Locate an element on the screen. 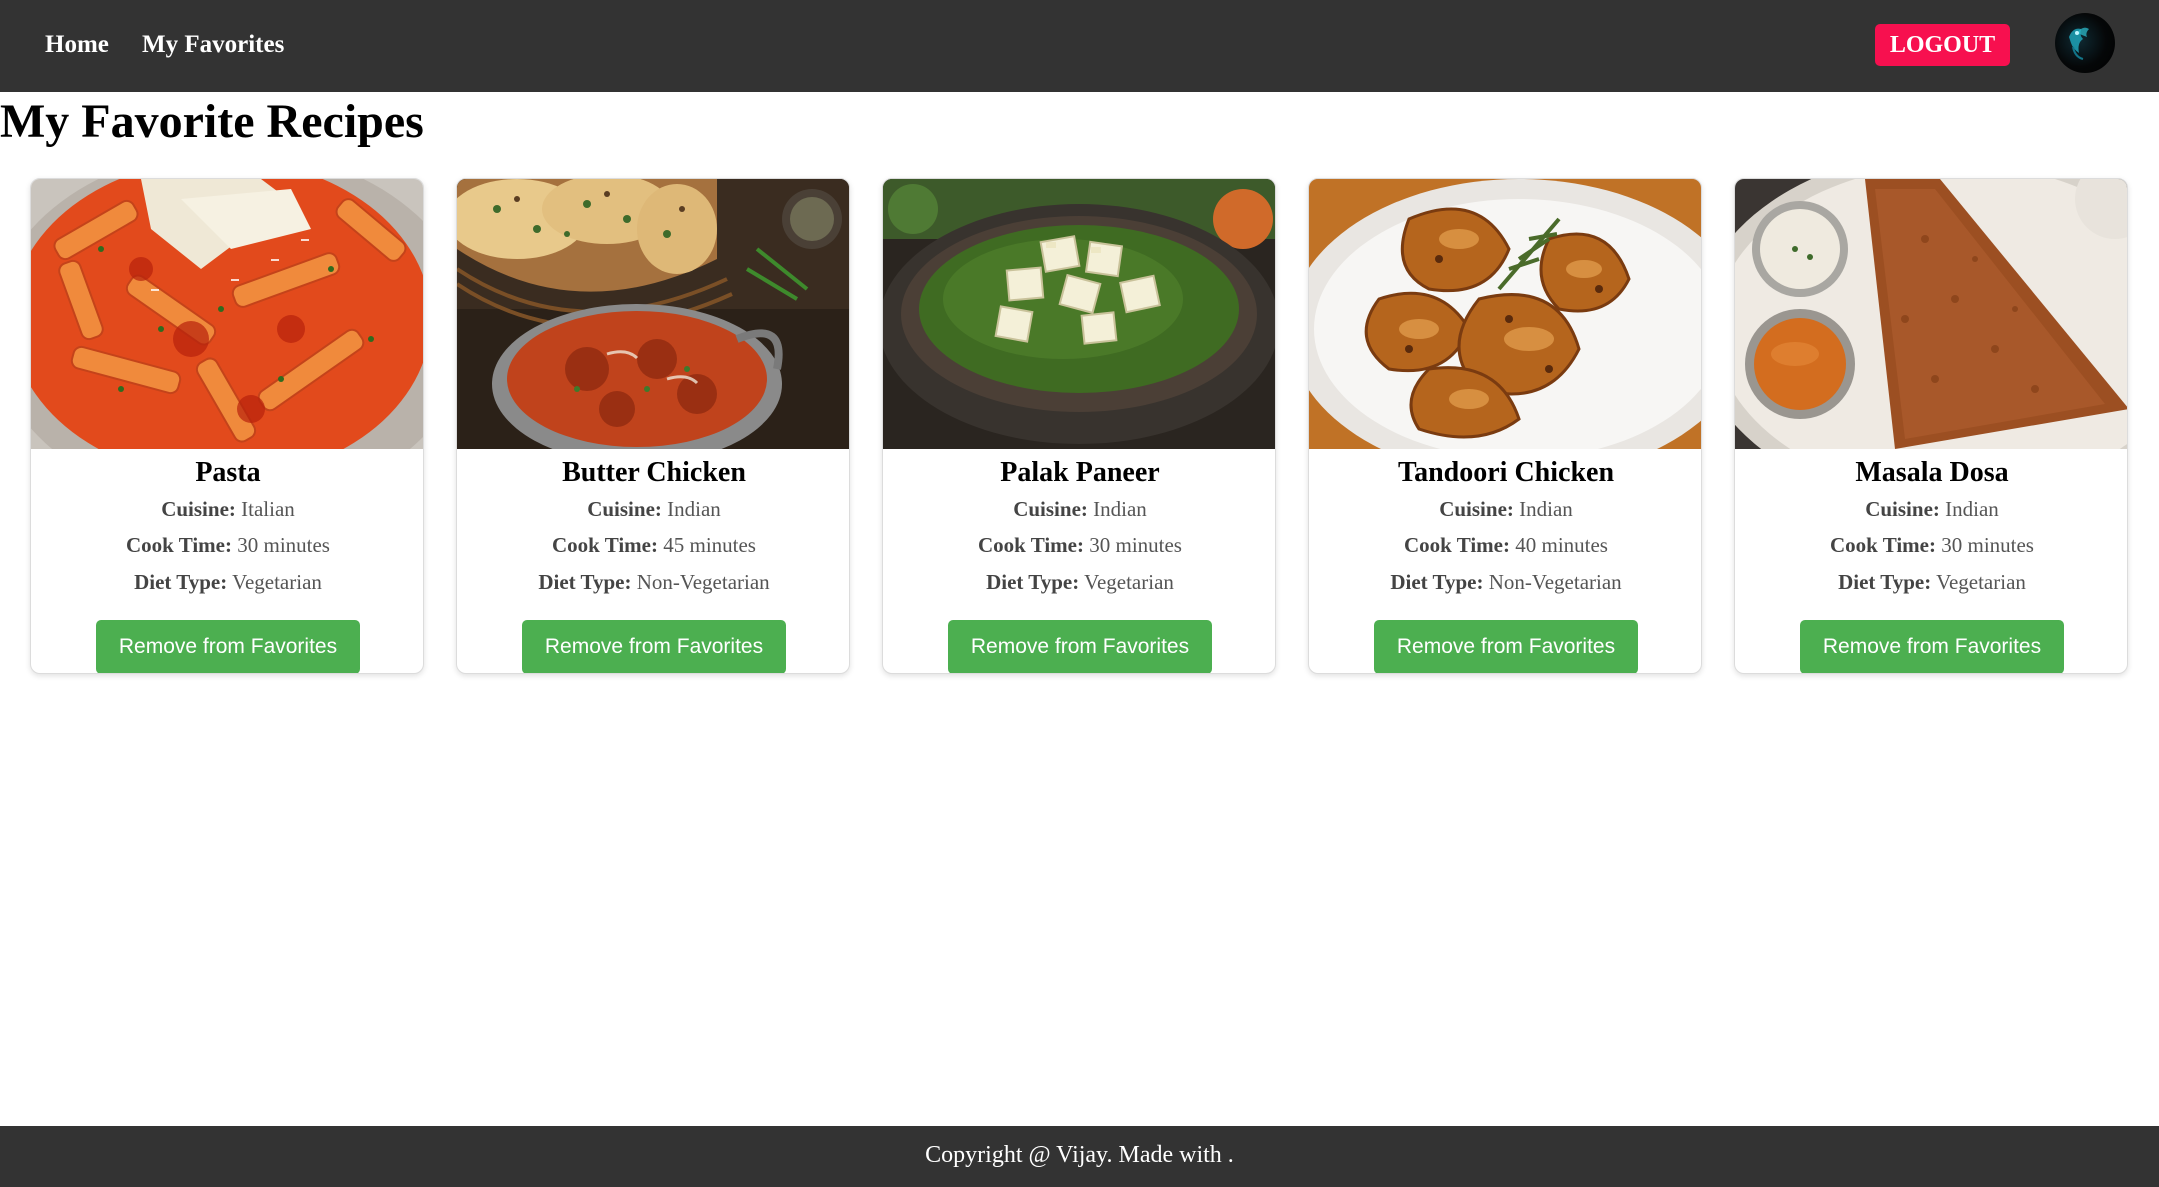 The image size is (2159, 1187). footer-copyright-text: Copyright @ Vijay. Made with . is located at coordinates (1079, 1155).